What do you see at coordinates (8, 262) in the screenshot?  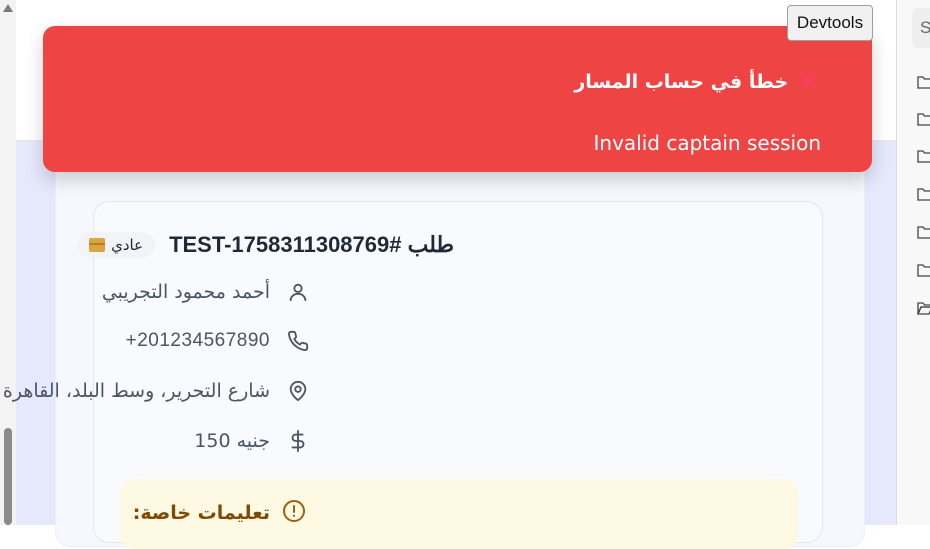 I see `left-scrollbar` at bounding box center [8, 262].